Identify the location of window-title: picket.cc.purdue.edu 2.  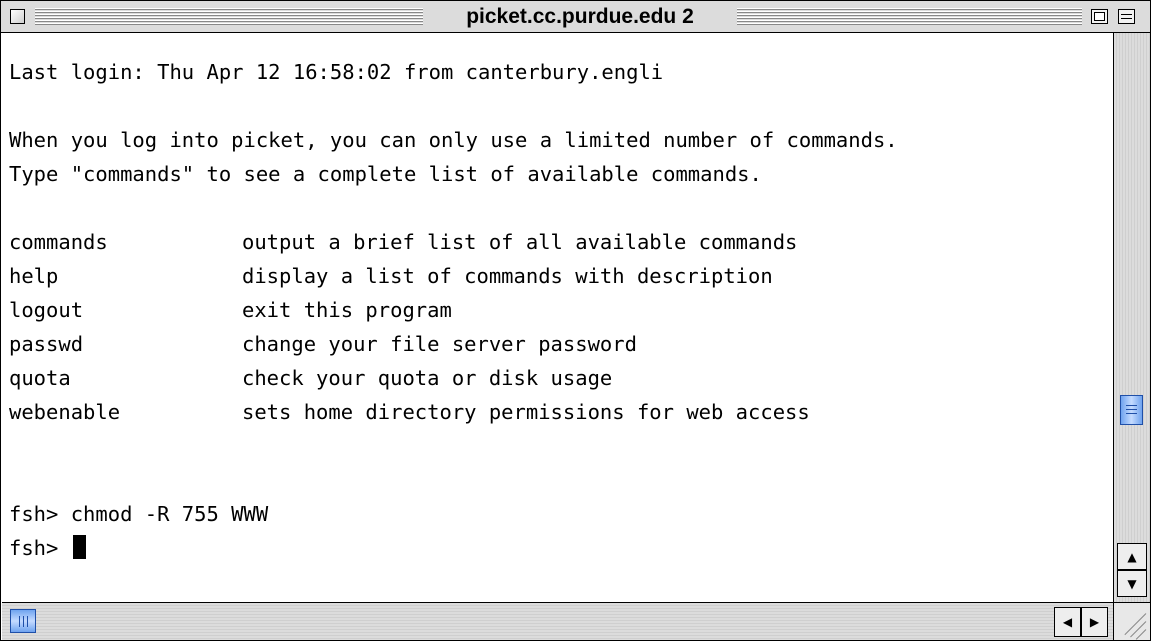
(580, 16).